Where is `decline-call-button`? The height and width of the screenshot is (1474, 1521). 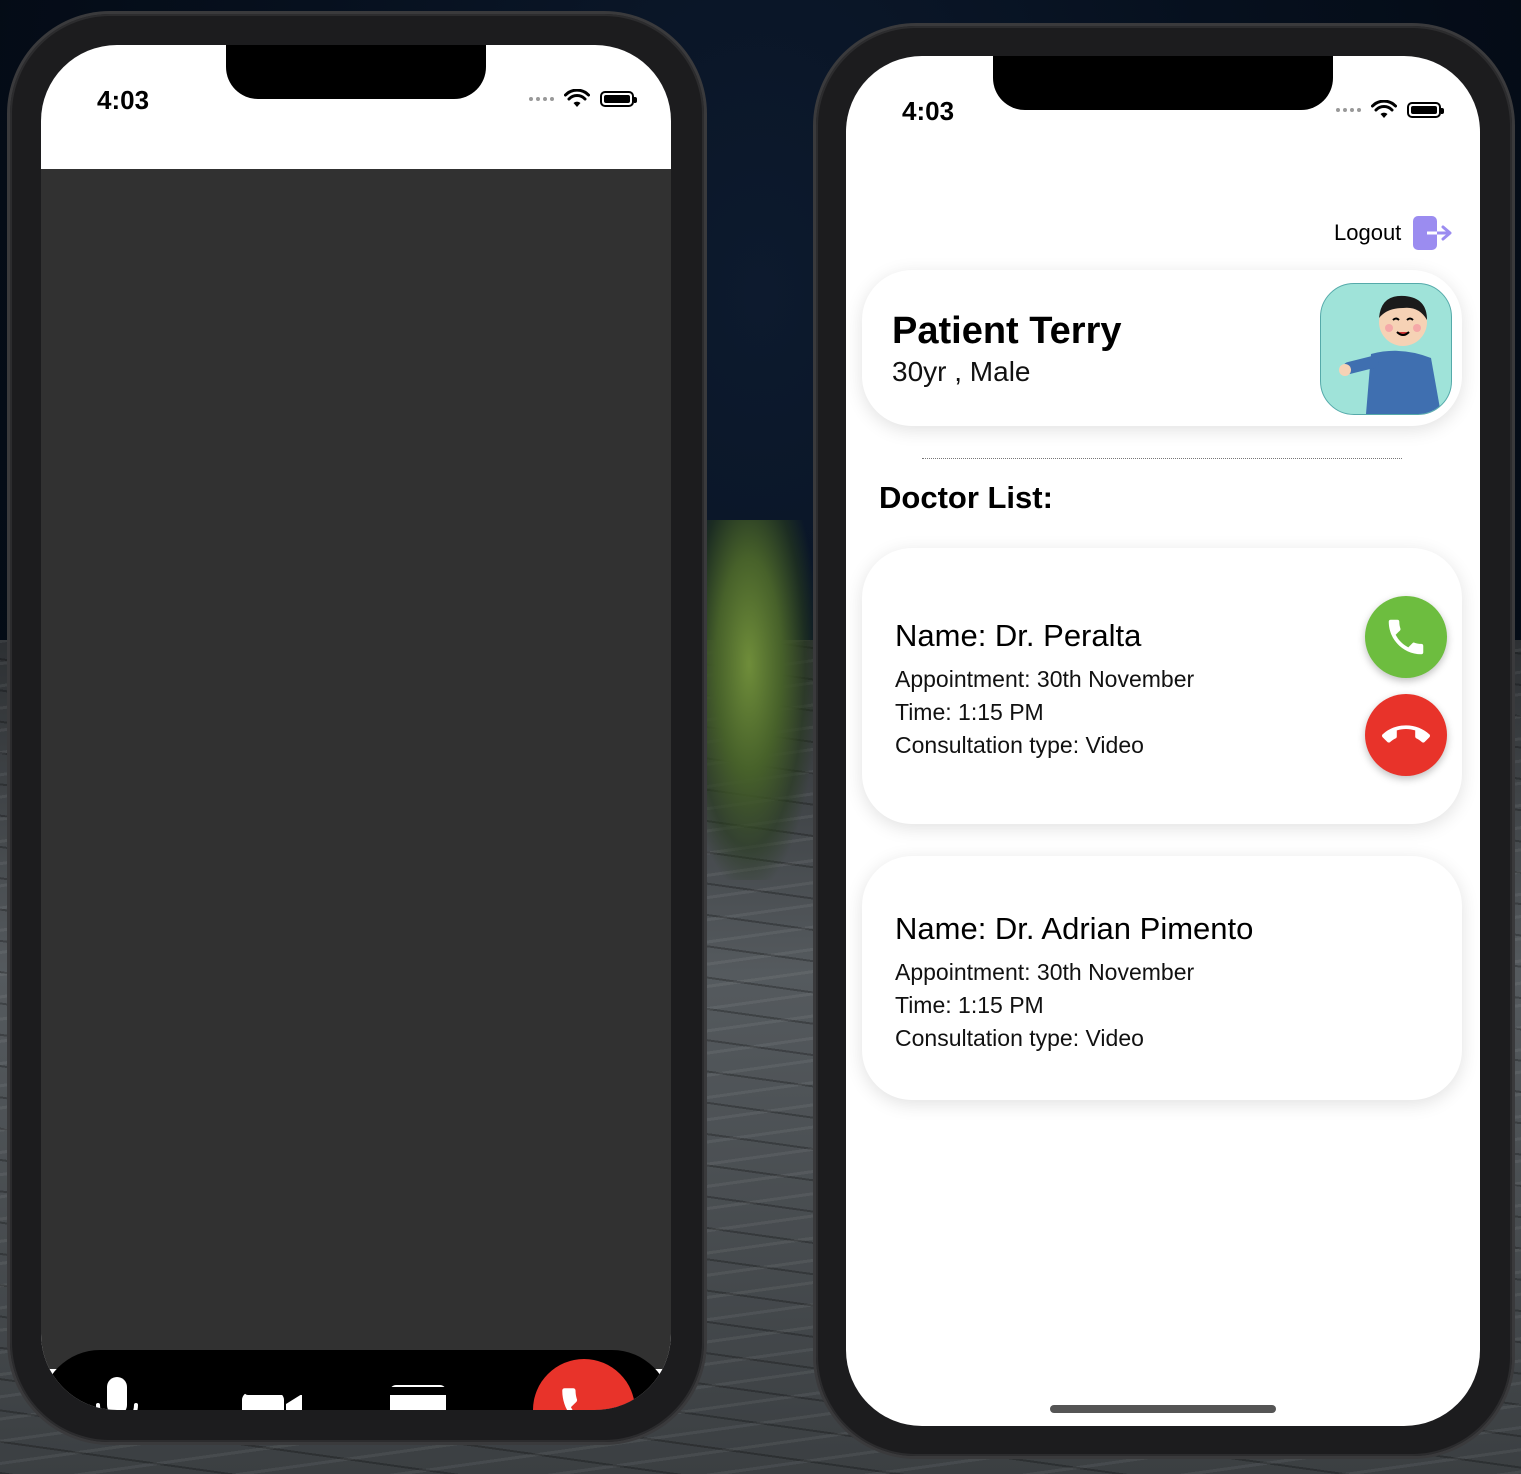 decline-call-button is located at coordinates (1406, 735).